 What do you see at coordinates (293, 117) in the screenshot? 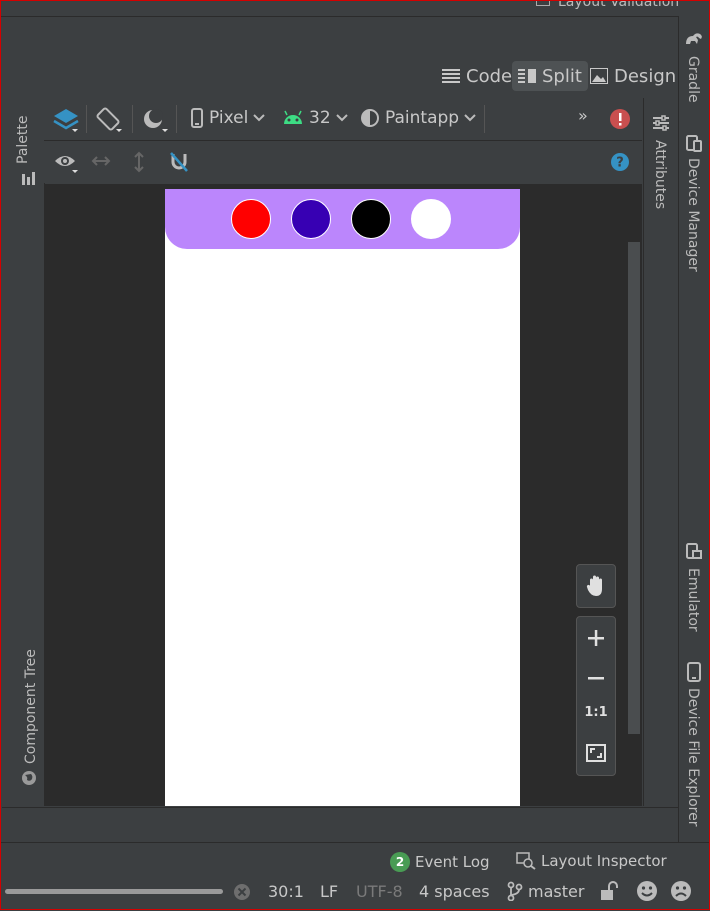
I see `android-icon` at bounding box center [293, 117].